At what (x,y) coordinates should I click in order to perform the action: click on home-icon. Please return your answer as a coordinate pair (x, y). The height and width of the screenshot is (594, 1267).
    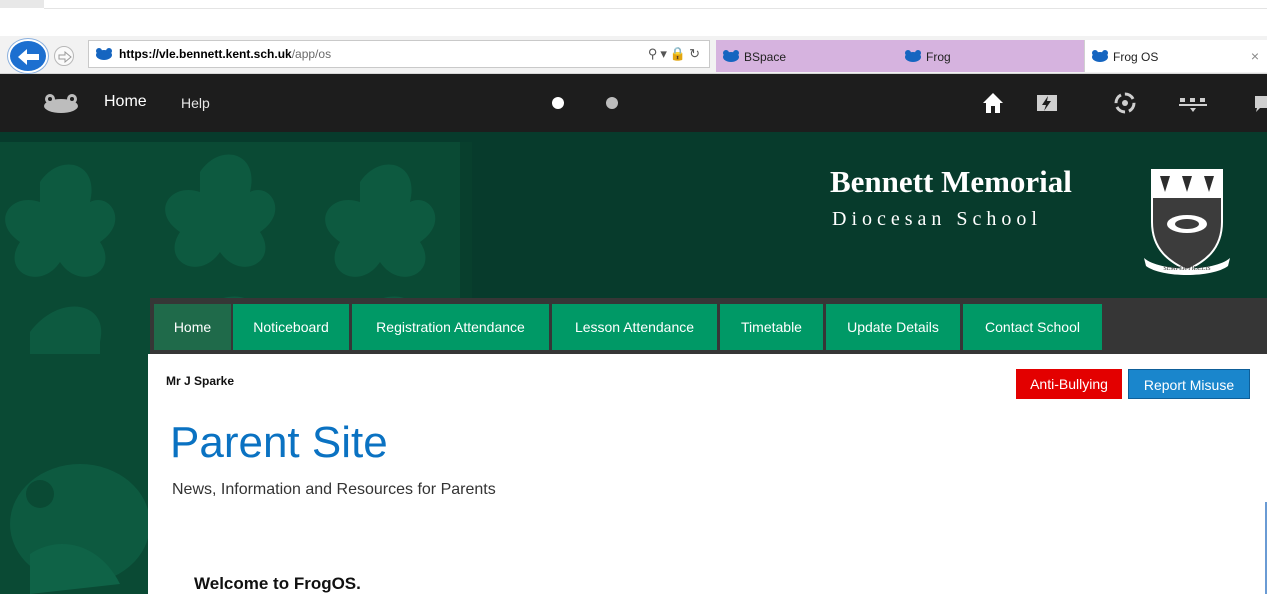
    Looking at the image, I should click on (993, 103).